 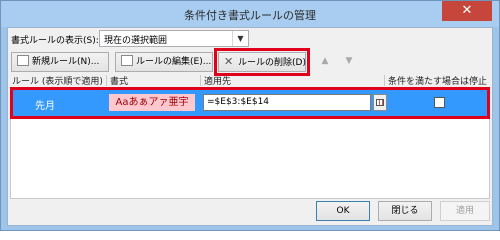 I want to click on title-bar: 条件付き書式ルールの管理 ✕, so click(x=250, y=14).